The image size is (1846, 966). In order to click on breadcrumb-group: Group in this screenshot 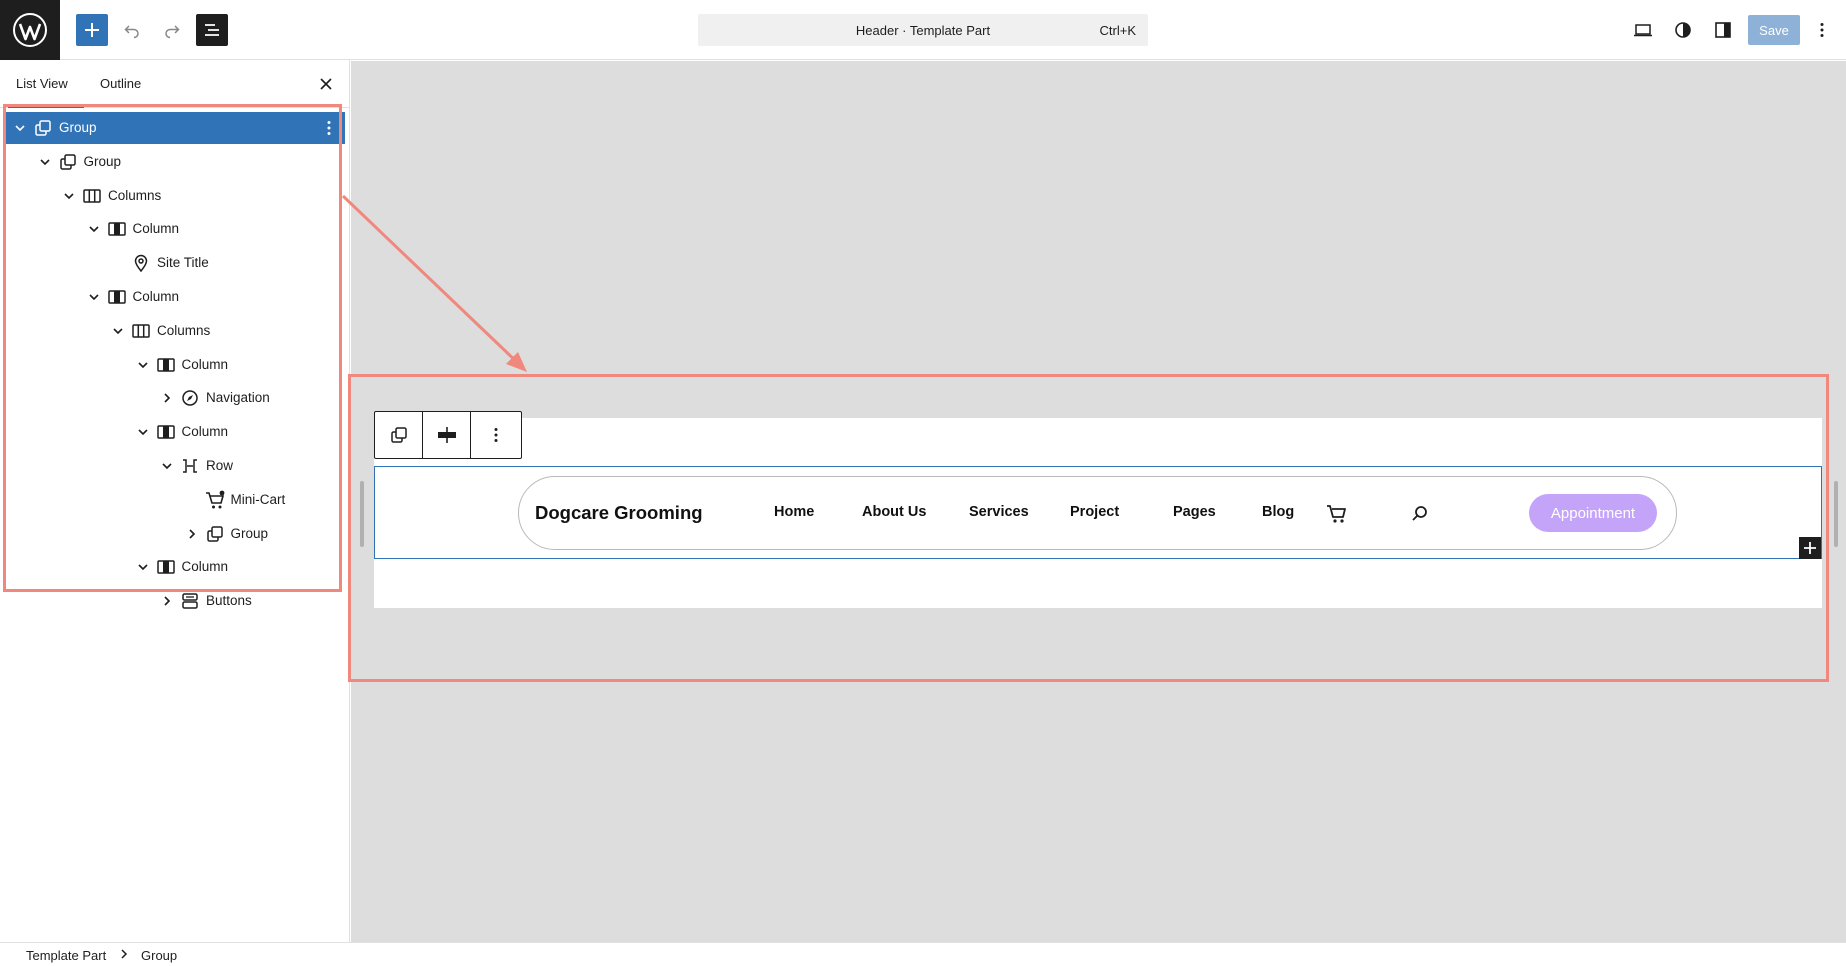, I will do `click(159, 955)`.